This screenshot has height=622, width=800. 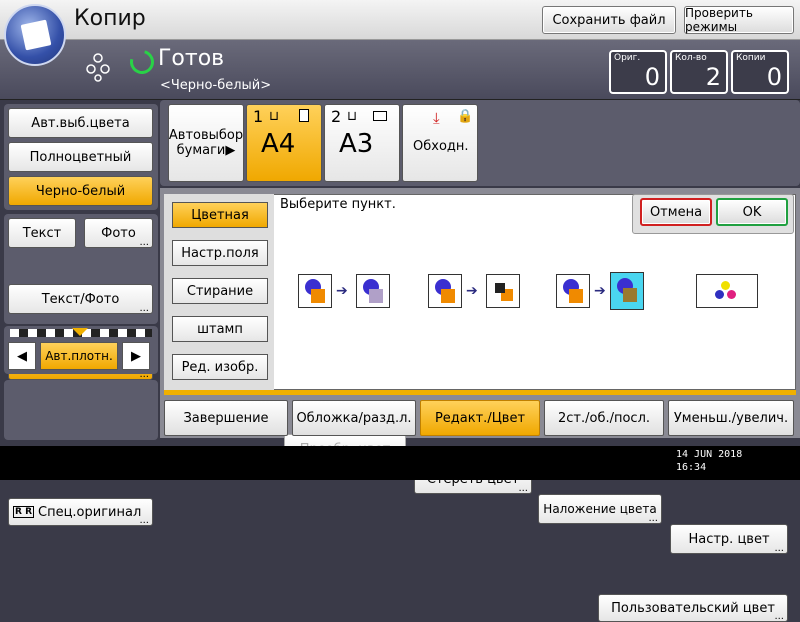 What do you see at coordinates (35, 35) in the screenshot?
I see `copier-app-icon` at bounding box center [35, 35].